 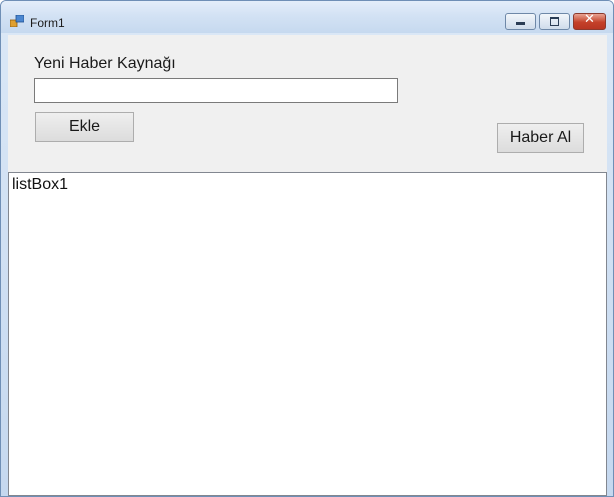 I want to click on app-icon, so click(x=17, y=21).